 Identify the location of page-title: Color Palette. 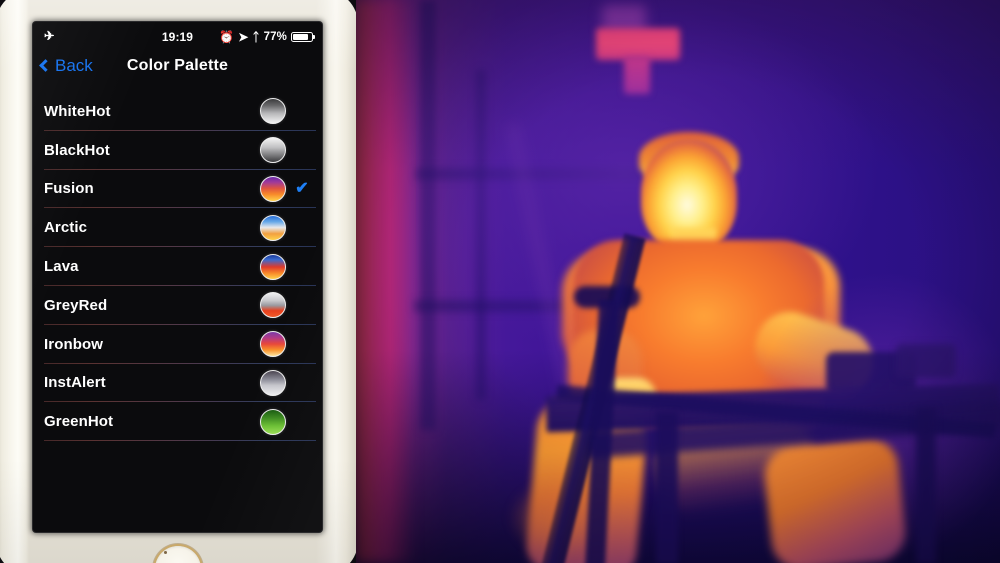
(177, 65).